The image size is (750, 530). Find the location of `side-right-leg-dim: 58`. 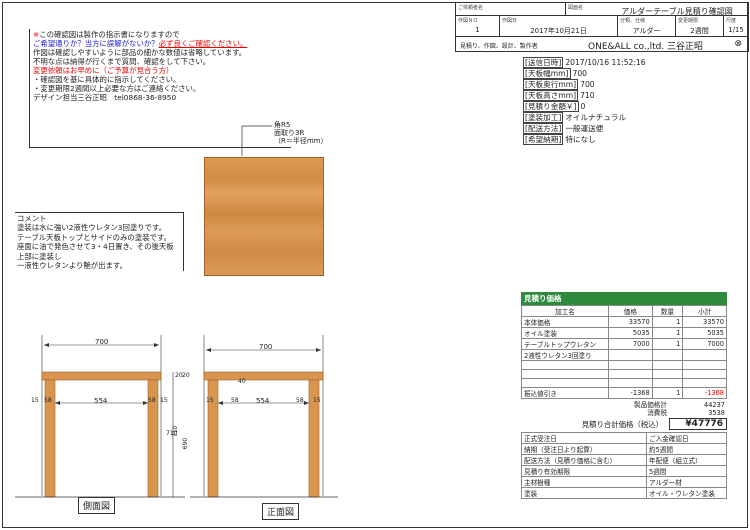

side-right-leg-dim: 58 is located at coordinates (152, 400).